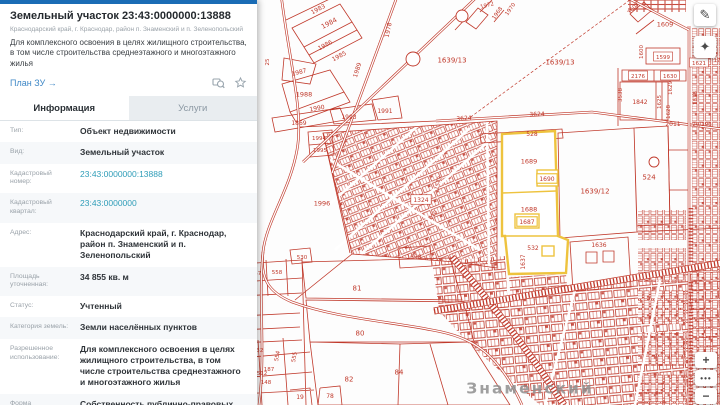 Image resolution: width=720 pixels, height=405 pixels. I want to click on svg-text: 81, so click(357, 289).